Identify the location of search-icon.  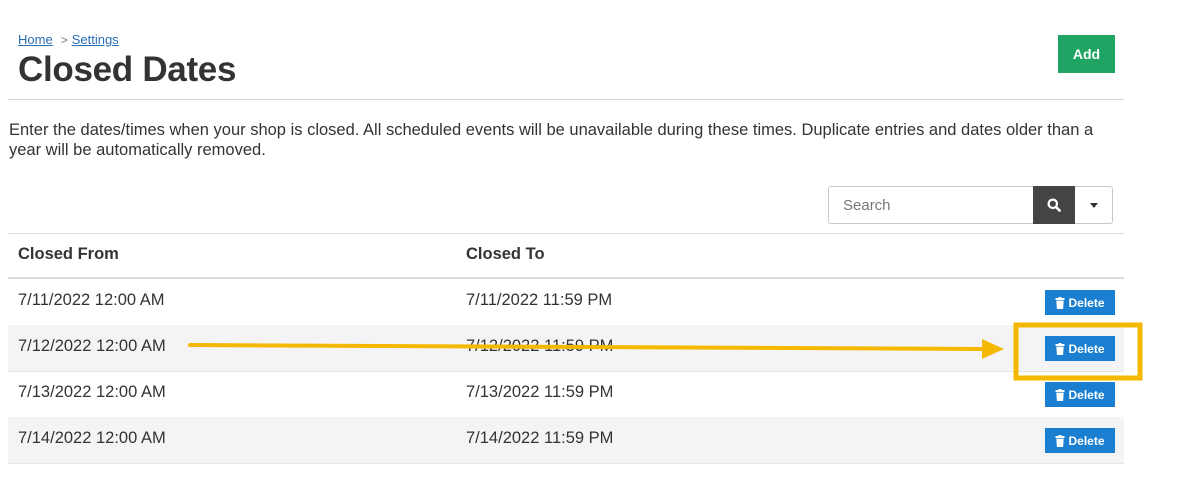
(1054, 205).